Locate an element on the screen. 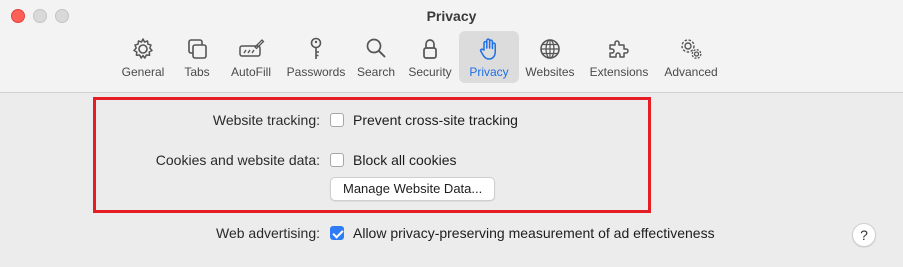 This screenshot has height=267, width=903. web-advertising-label: Web advertising: is located at coordinates (267, 233).